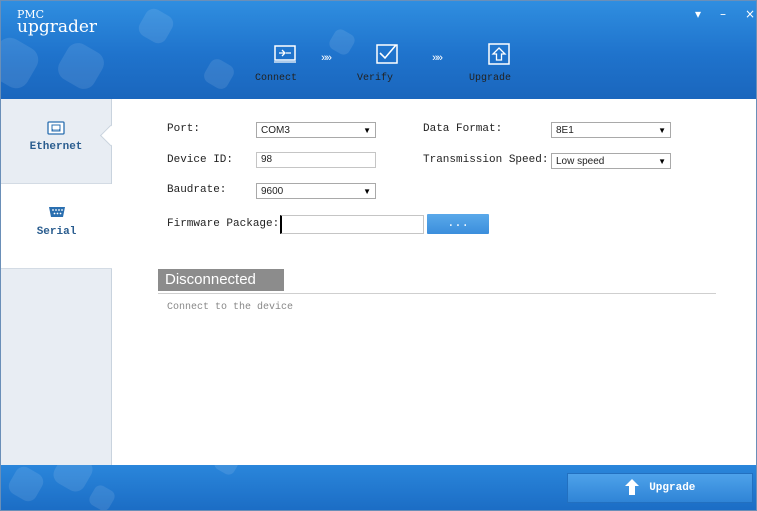 Image resolution: width=757 pixels, height=511 pixels. Describe the element at coordinates (316, 130) in the screenshot. I see `port-select: COM3 ▼` at that location.